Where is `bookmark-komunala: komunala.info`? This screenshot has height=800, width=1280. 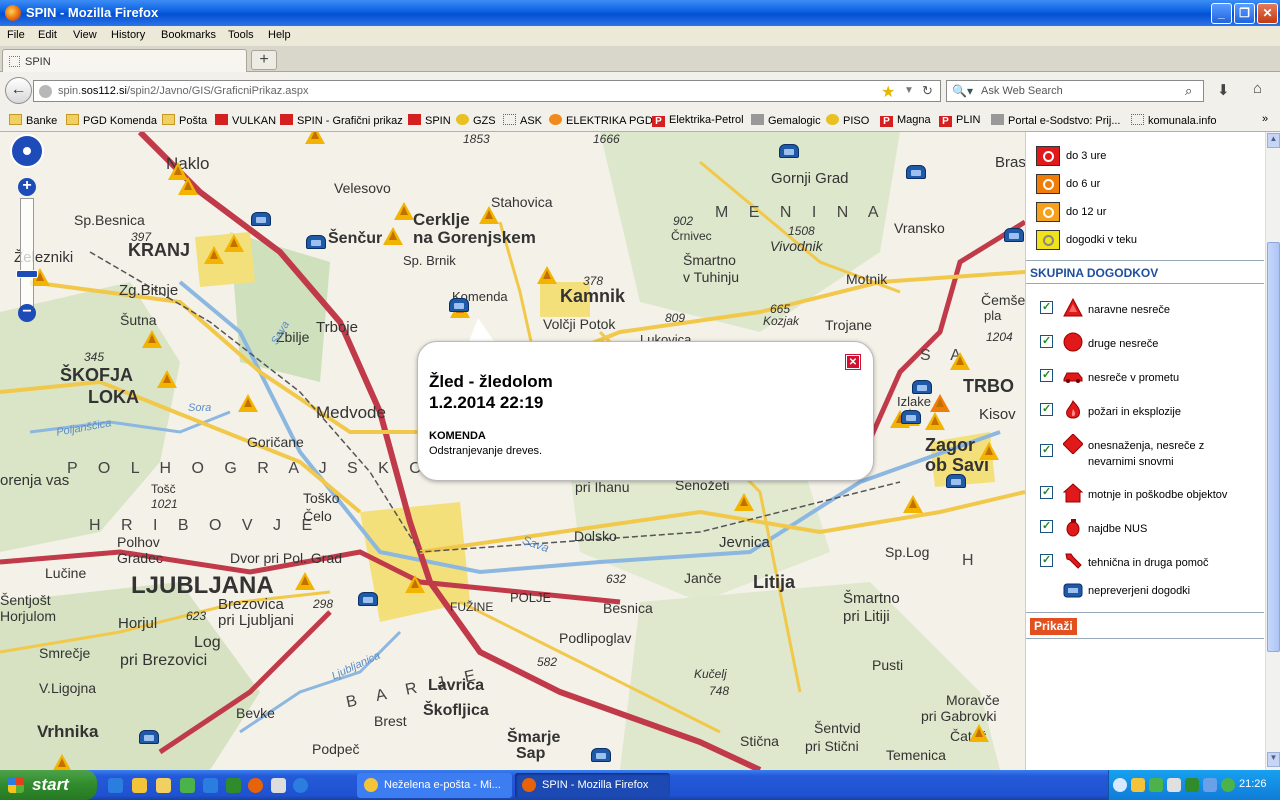 bookmark-komunala: komunala.info is located at coordinates (1174, 120).